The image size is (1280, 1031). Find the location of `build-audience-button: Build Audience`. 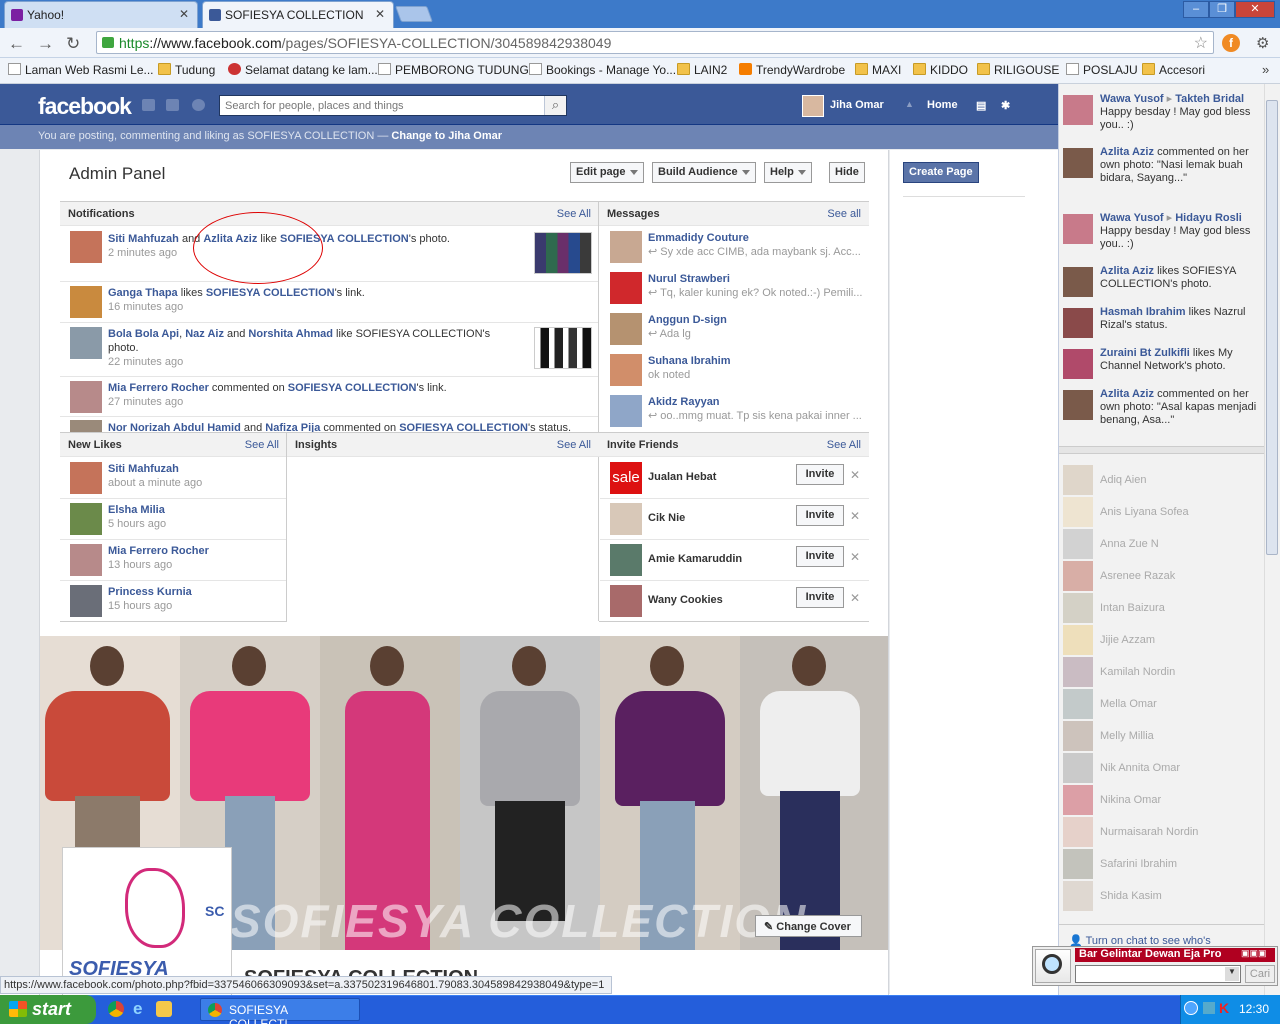

build-audience-button: Build Audience is located at coordinates (704, 172).